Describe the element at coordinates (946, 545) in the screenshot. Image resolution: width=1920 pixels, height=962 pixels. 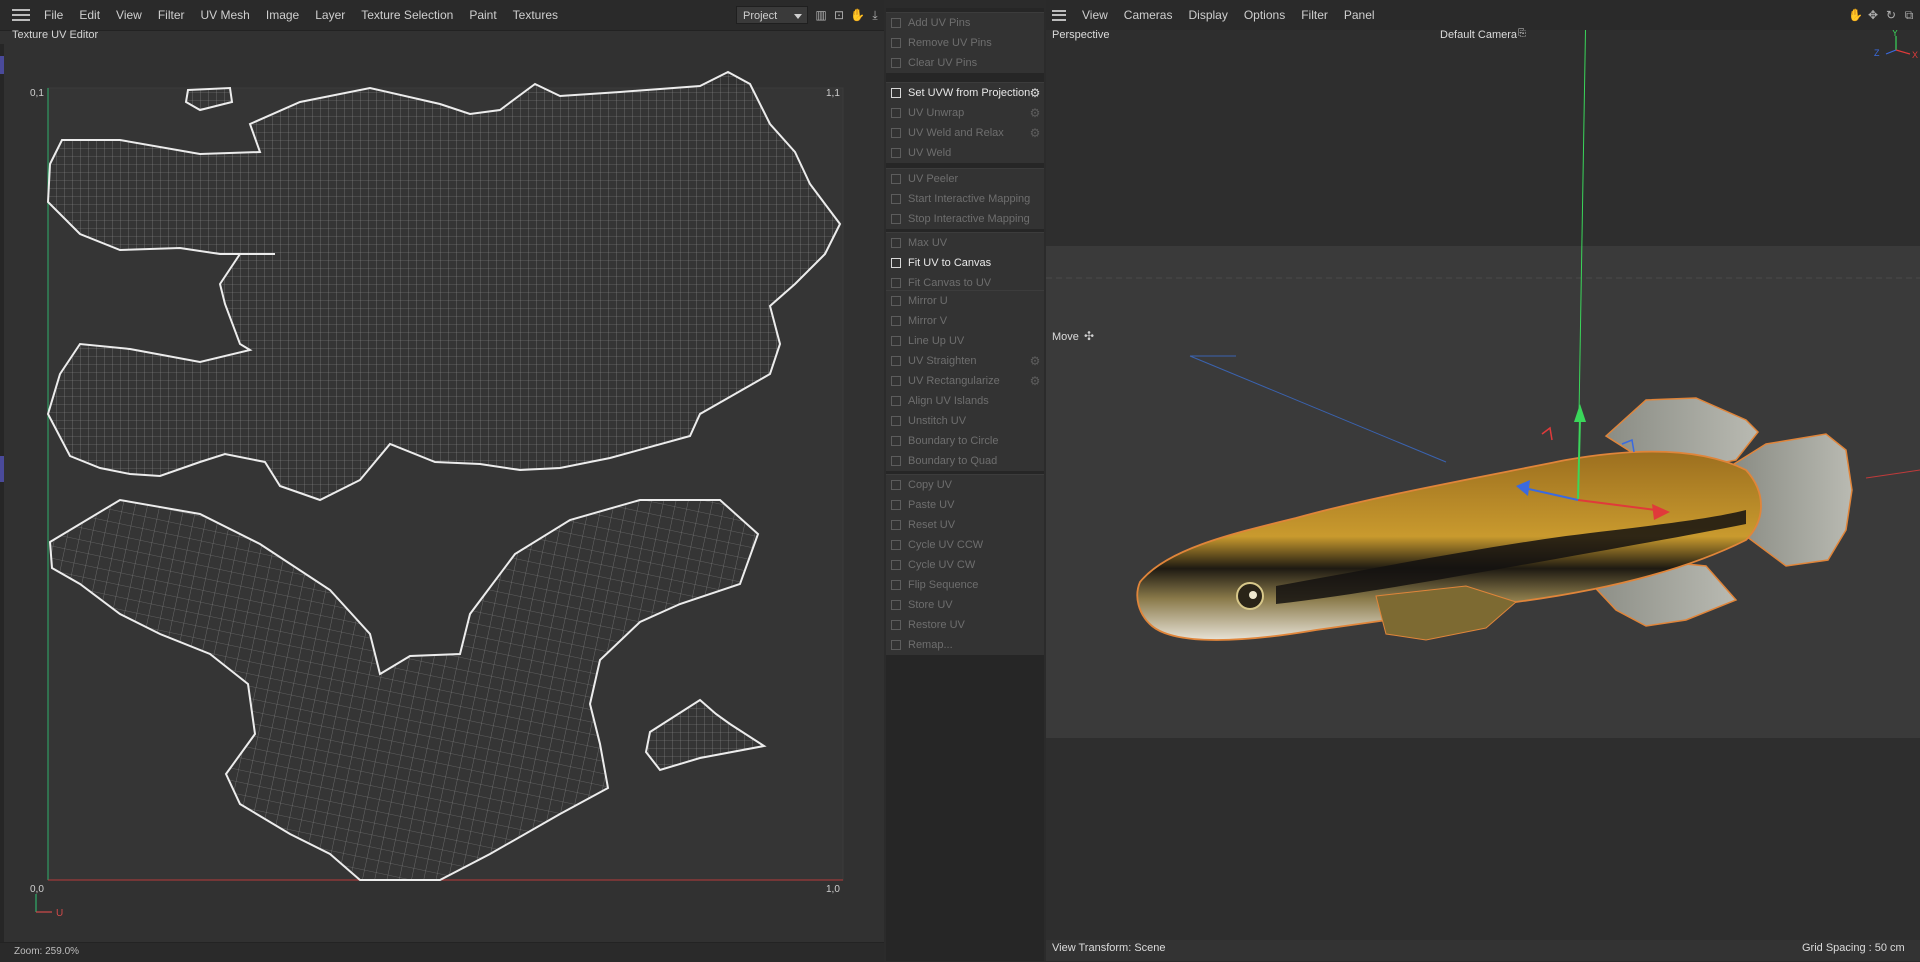
I see `command-label: Cycle UV CCW` at that location.